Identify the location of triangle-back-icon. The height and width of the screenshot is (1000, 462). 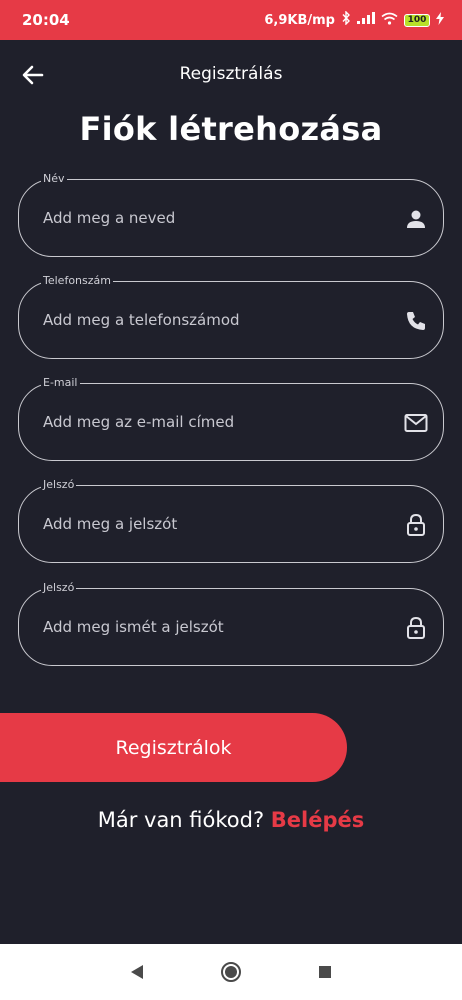
(137, 972).